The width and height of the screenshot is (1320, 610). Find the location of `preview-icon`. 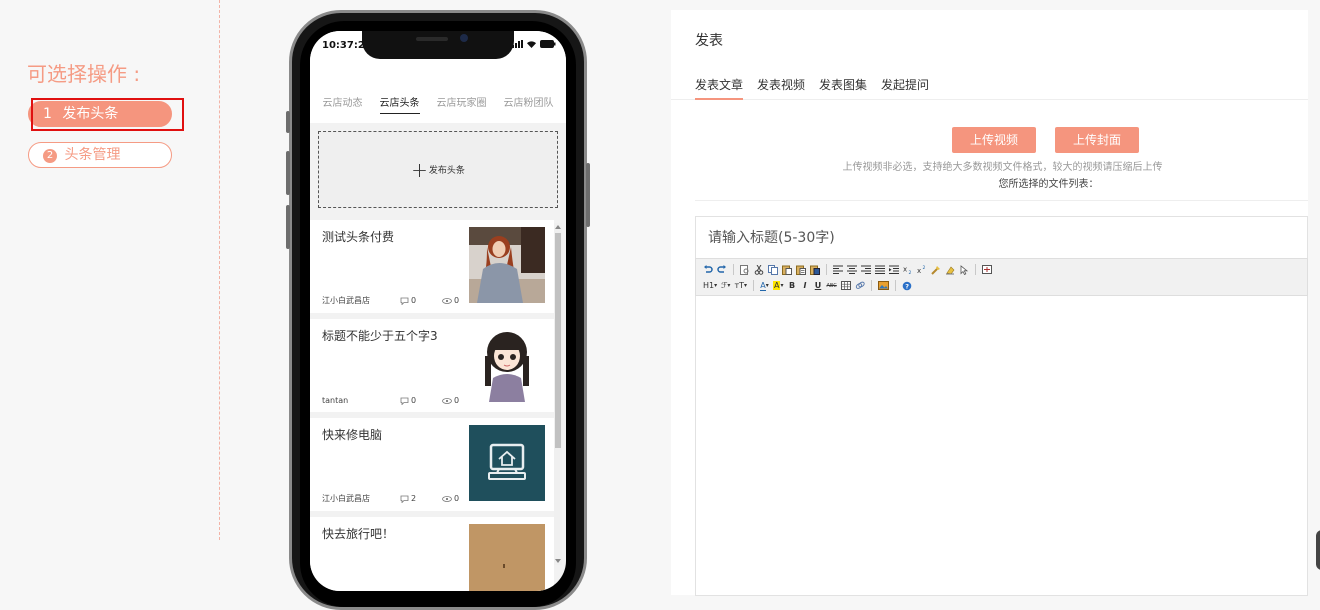

preview-icon is located at coordinates (745, 270).